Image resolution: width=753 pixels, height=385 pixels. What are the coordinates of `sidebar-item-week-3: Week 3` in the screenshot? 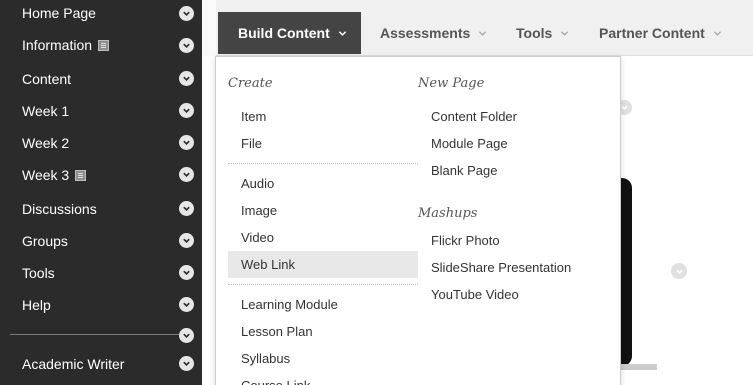 It's located at (101, 175).